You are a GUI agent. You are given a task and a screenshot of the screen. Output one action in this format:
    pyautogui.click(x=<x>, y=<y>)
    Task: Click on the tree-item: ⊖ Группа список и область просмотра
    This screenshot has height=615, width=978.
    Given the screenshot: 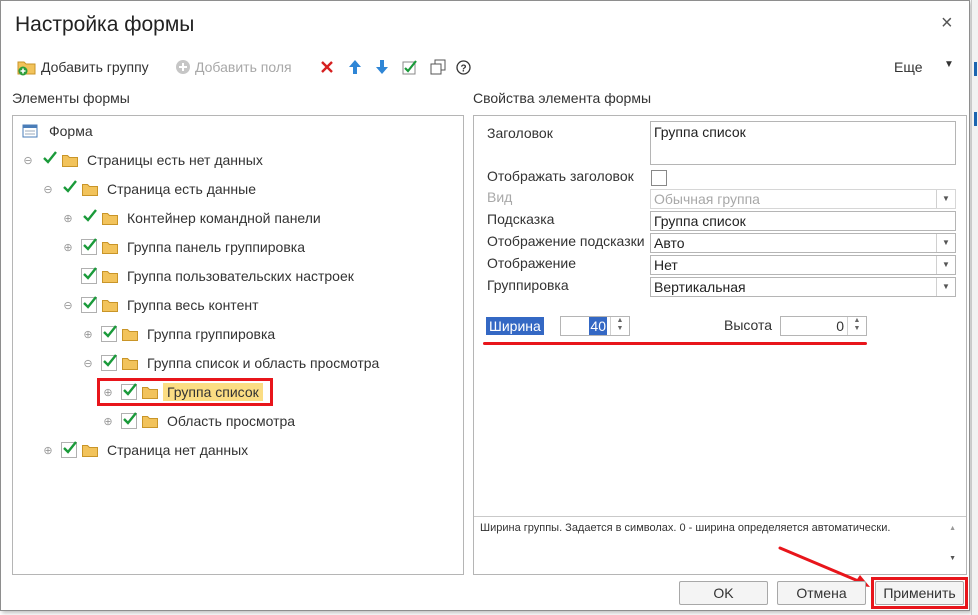 What is the action you would take?
    pyautogui.click(x=231, y=363)
    